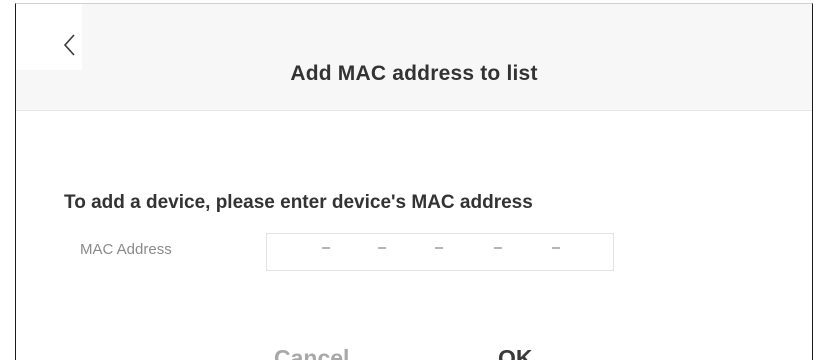 This screenshot has height=360, width=820. Describe the element at coordinates (414, 73) in the screenshot. I see `dialog-title: Add MAC address to list` at that location.